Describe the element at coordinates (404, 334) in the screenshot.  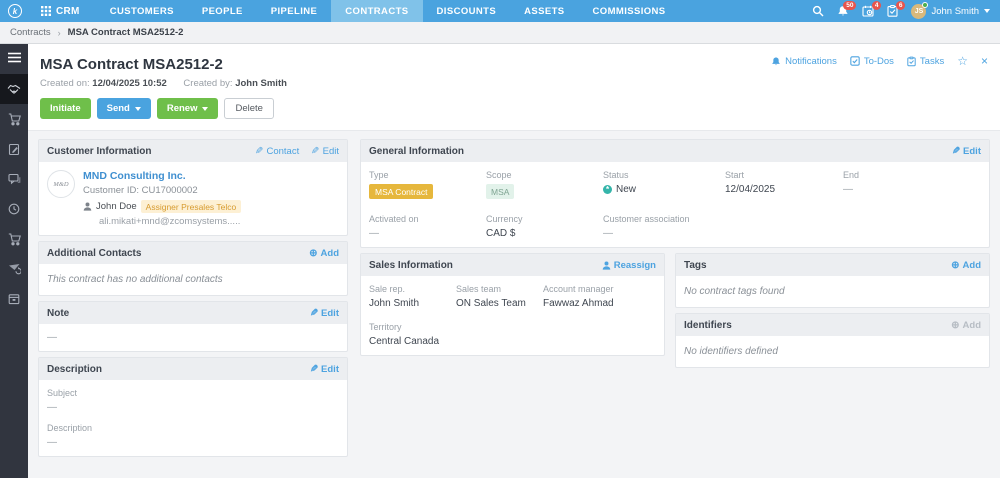
I see `territory-field: Territory Central Canada` at that location.